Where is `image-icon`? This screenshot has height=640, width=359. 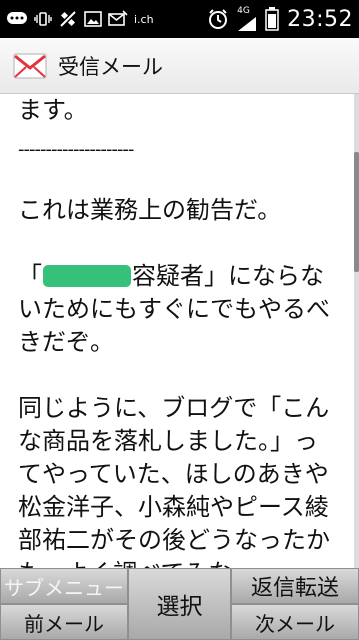
image-icon is located at coordinates (93, 19).